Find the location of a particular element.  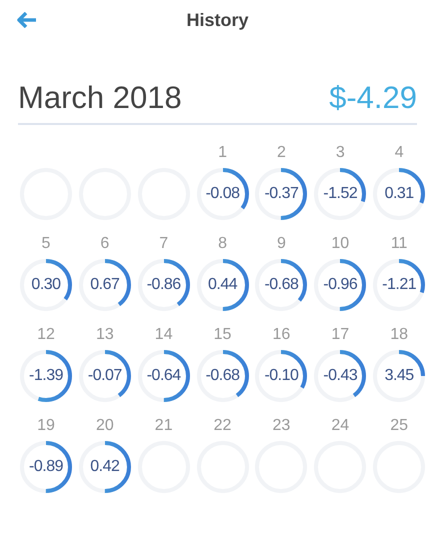

day-number: 10 is located at coordinates (340, 244).